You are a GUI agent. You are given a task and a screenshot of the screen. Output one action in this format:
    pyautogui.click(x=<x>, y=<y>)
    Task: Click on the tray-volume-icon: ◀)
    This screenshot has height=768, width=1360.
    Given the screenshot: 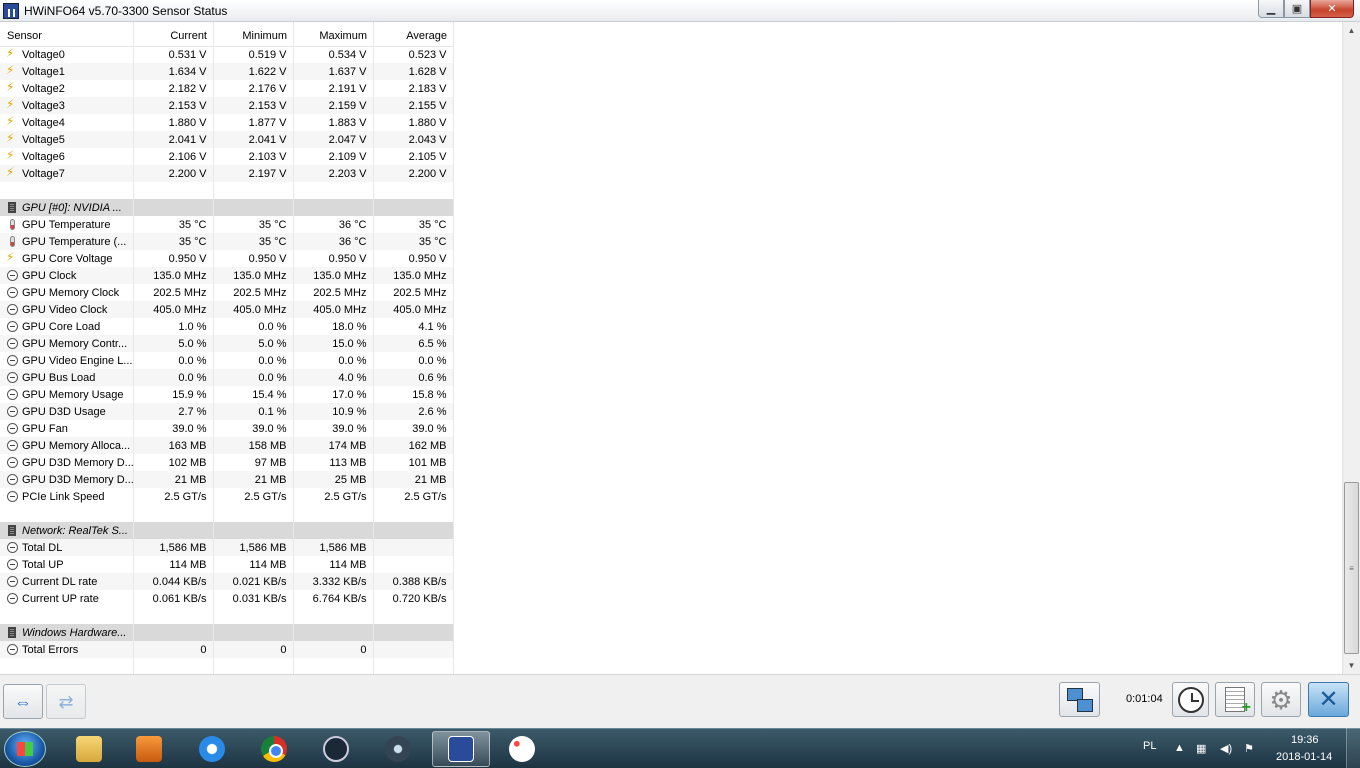 What is the action you would take?
    pyautogui.click(x=1226, y=748)
    